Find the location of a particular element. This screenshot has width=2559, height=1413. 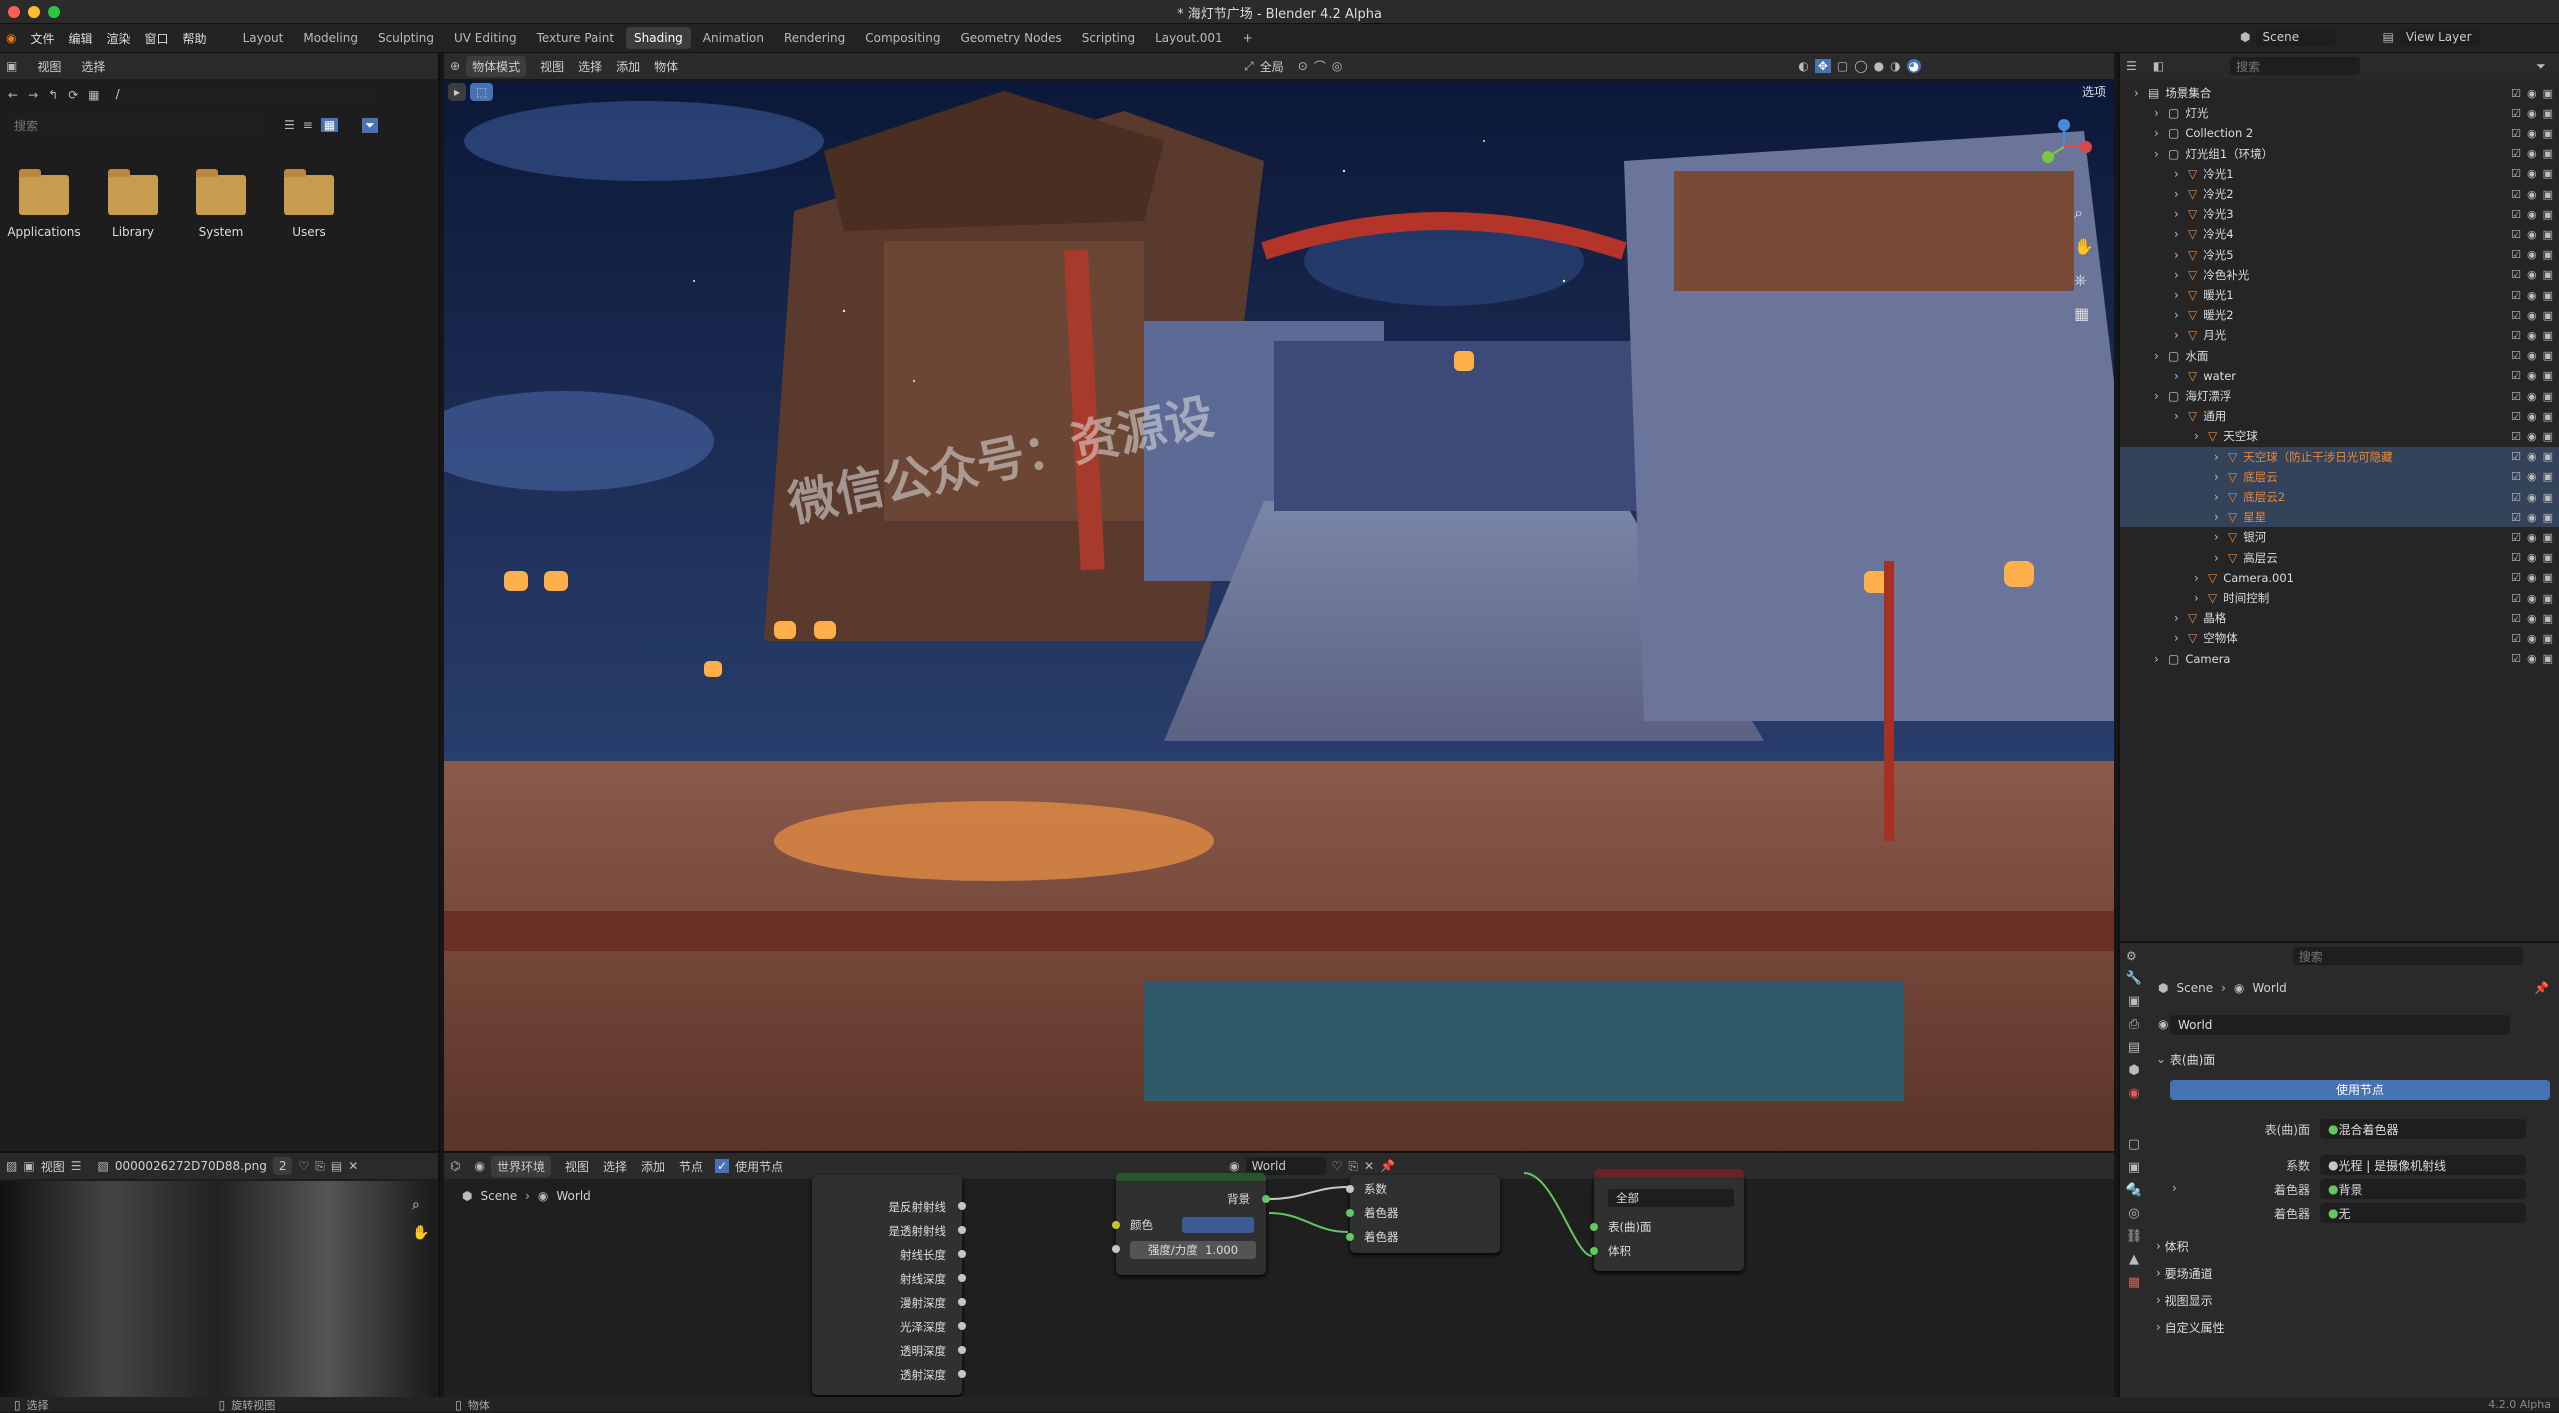

blender-logo-icon: ◉ is located at coordinates (11, 38).